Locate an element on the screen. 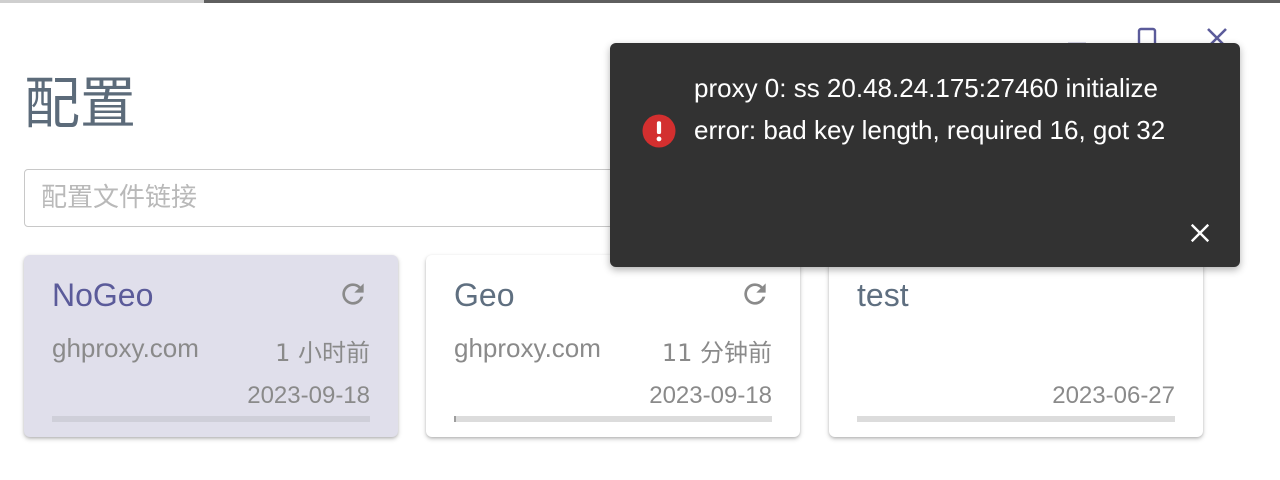  profile-name: test is located at coordinates (883, 295).